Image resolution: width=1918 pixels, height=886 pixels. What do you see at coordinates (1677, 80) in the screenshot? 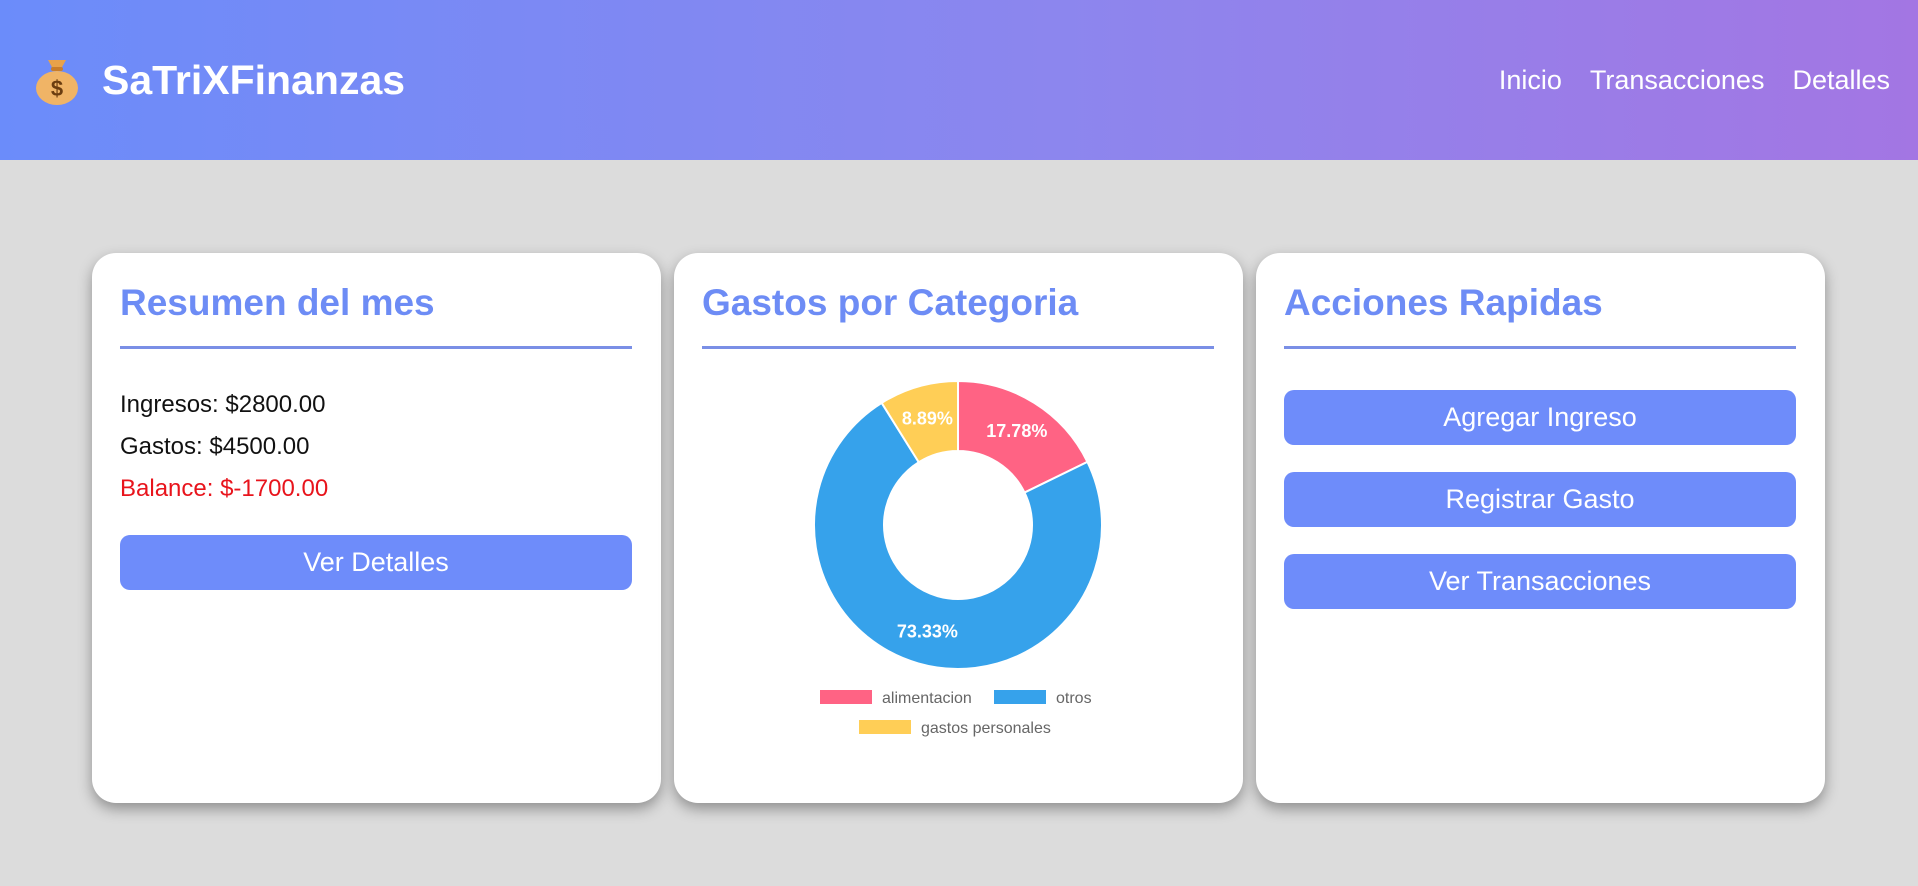
I see `nav-link-transacciones: Transacciones` at bounding box center [1677, 80].